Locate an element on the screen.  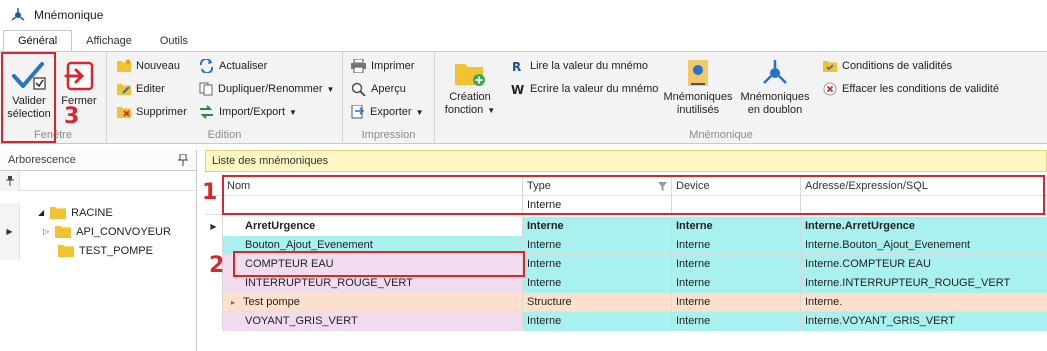
tree-panel-title: Arborescence is located at coordinates (42, 160).